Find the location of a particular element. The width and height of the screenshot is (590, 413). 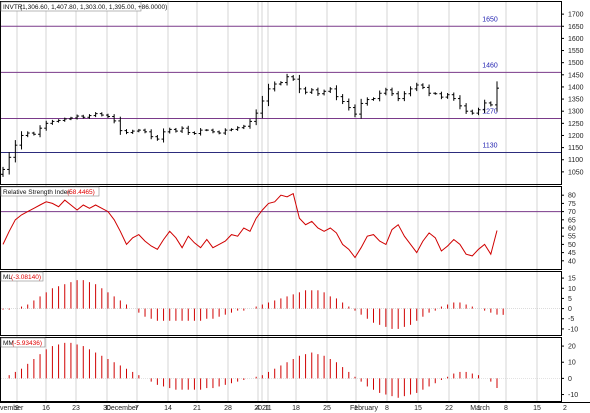

y-tick-label: 1150 is located at coordinates (575, 148).